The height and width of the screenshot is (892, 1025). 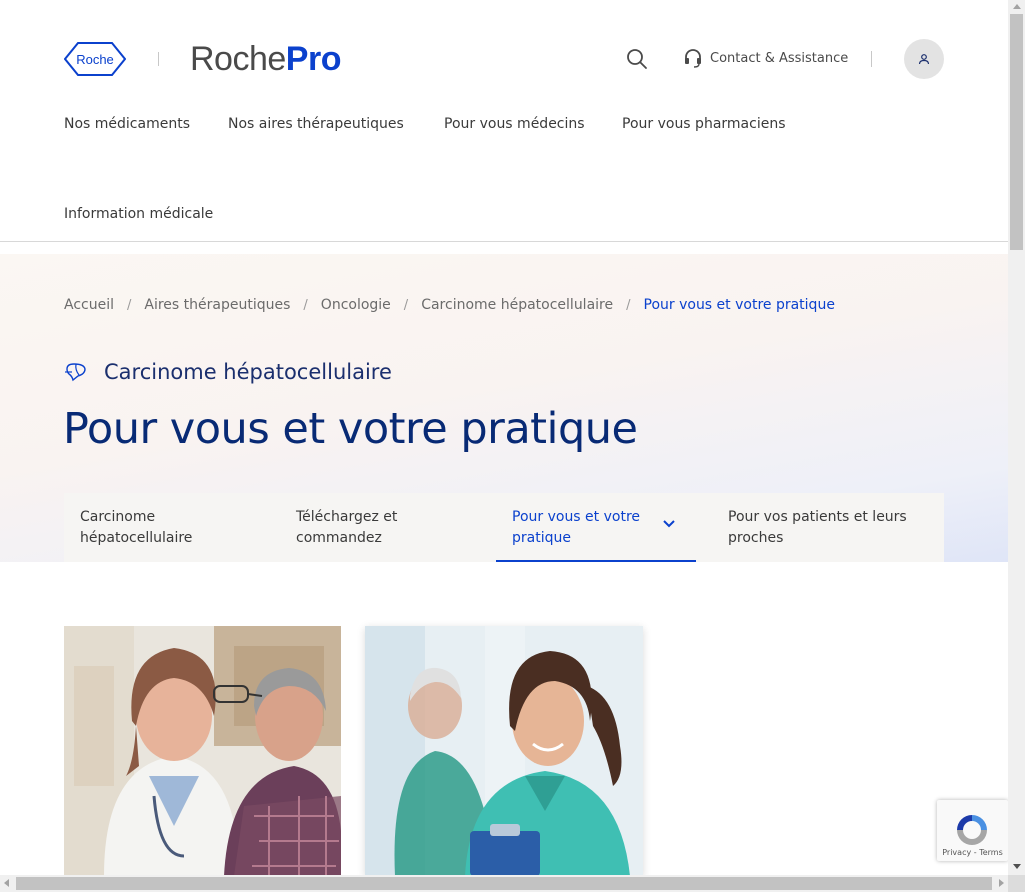 I want to click on recaptcha-privacy-link: Privacy, so click(x=956, y=852).